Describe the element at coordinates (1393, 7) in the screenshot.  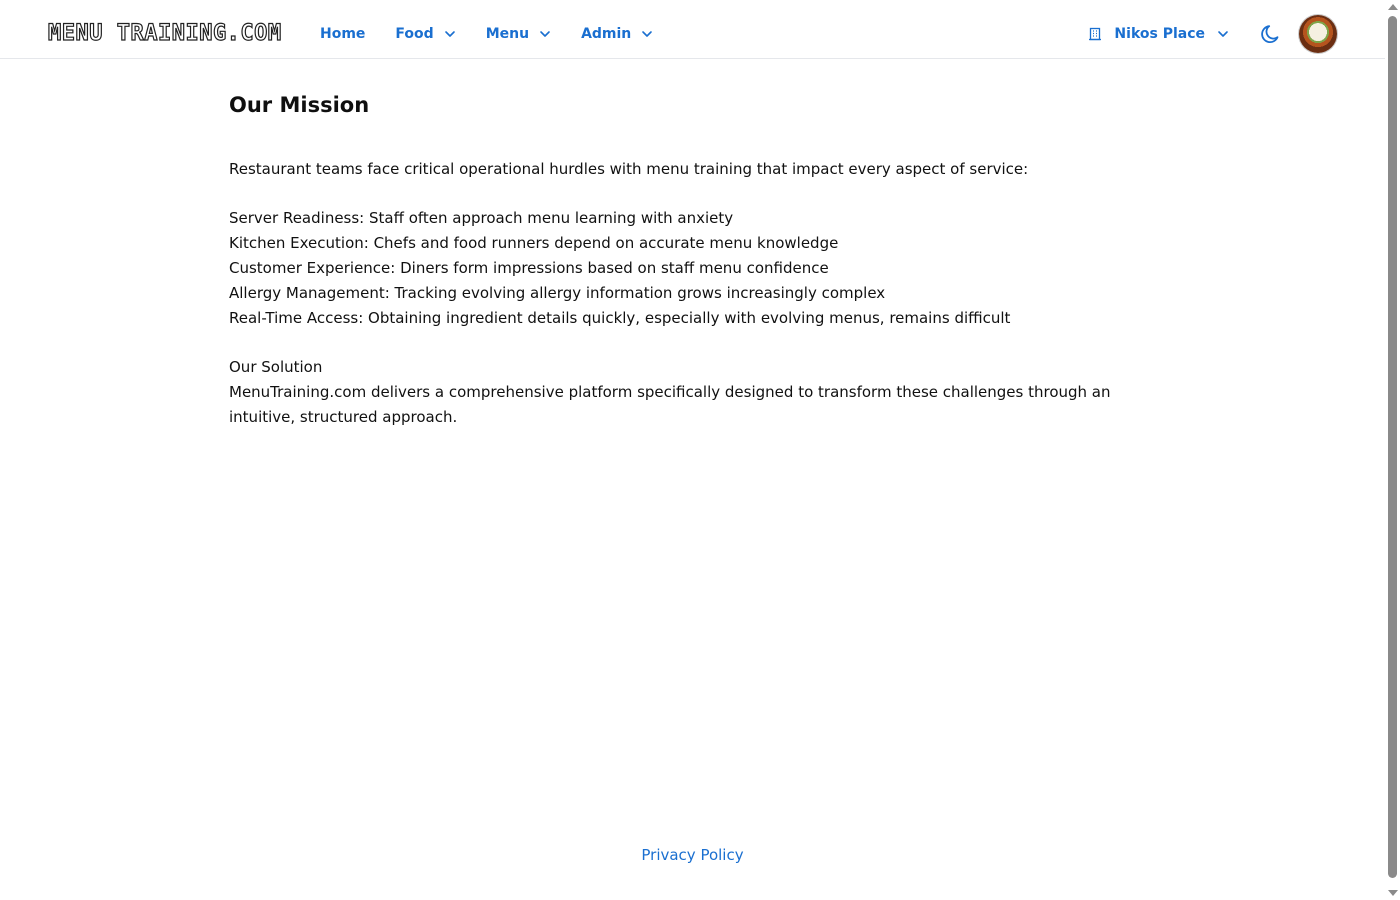
I see `scroll-up-arrow-icon` at that location.